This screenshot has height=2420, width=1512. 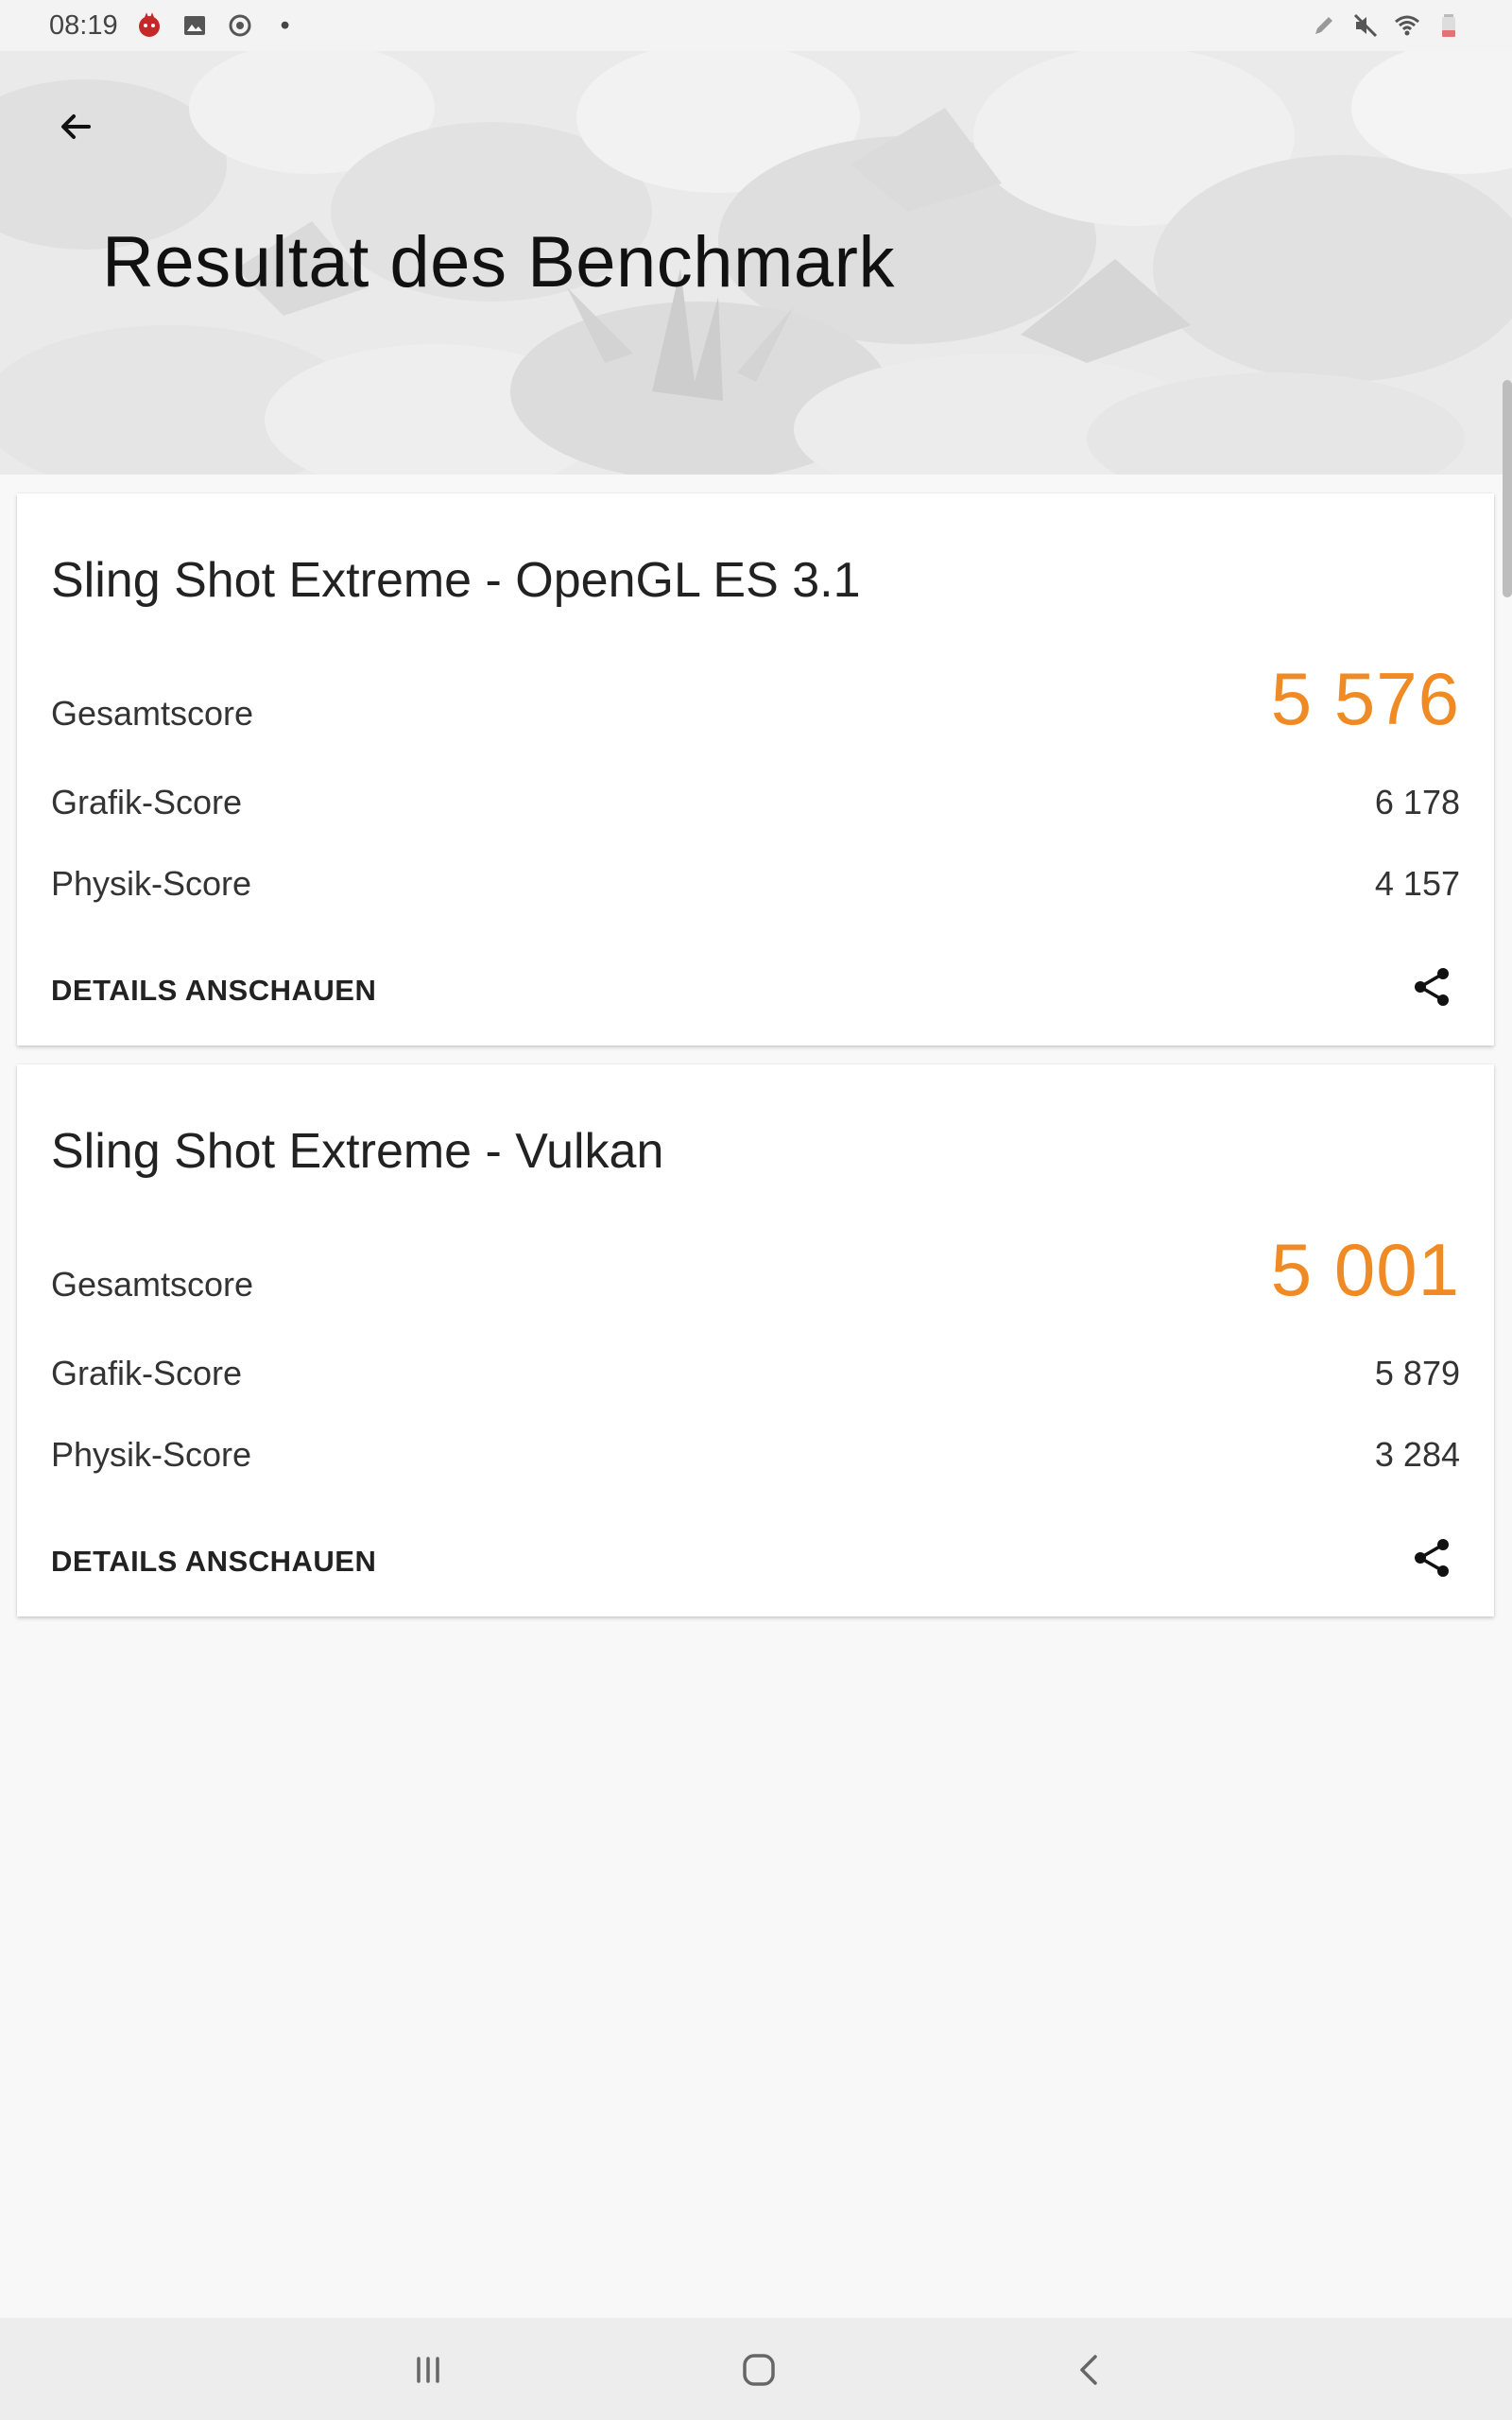 I want to click on total-score-value: 5 576, so click(x=1365, y=698).